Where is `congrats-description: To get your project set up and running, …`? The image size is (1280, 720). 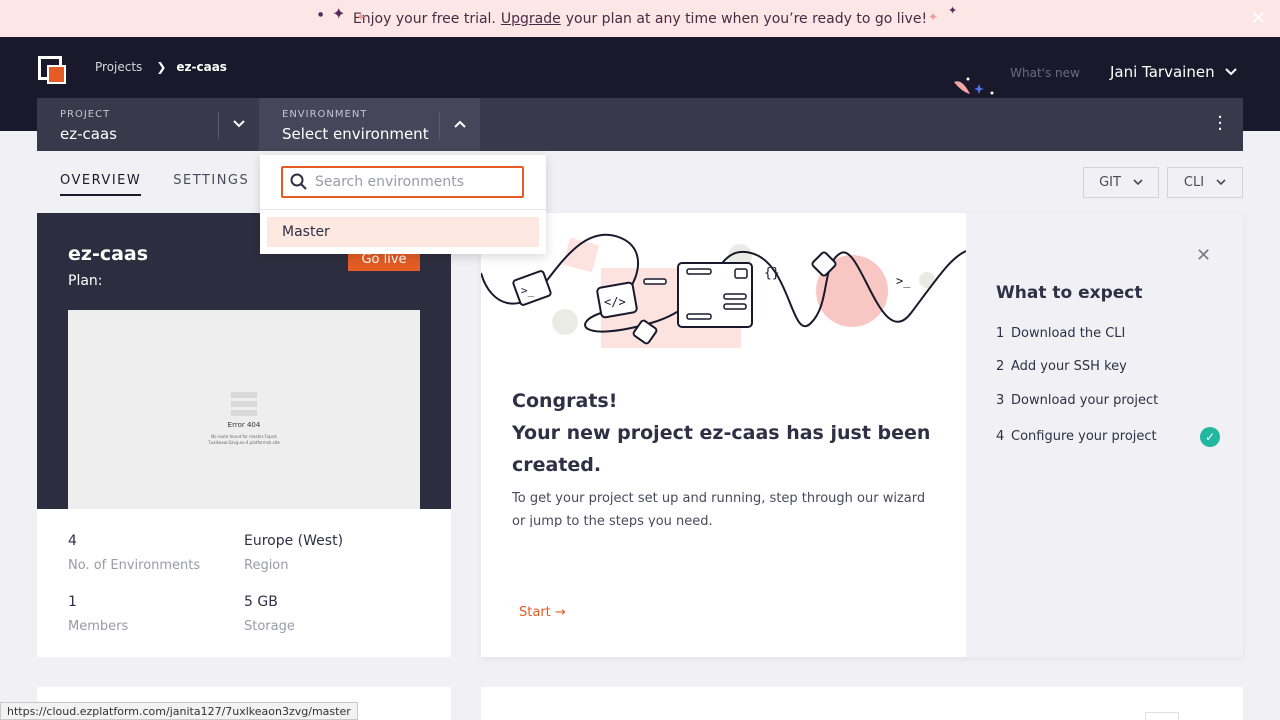 congrats-description: To get your project set up and running, … is located at coordinates (719, 509).